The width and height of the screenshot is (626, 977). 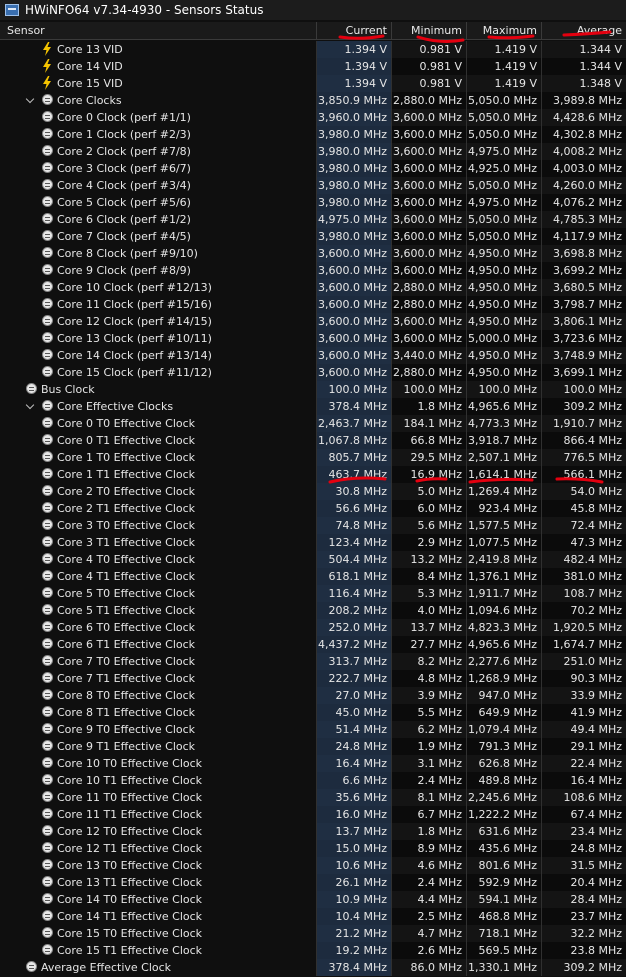 I want to click on maximum-value: 1.419 V, so click(x=503, y=66).